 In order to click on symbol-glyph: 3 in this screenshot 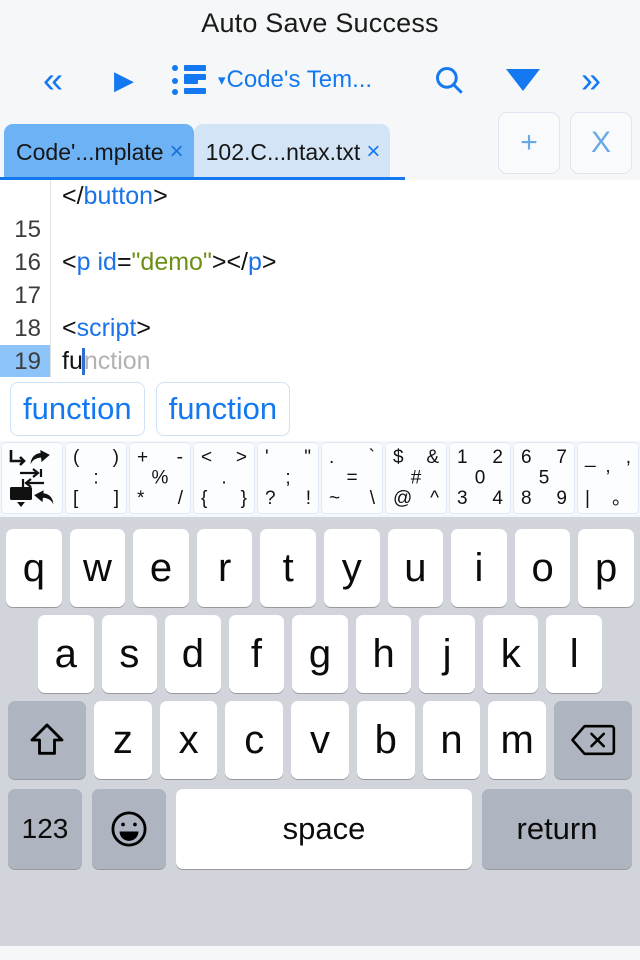, I will do `click(462, 498)`.